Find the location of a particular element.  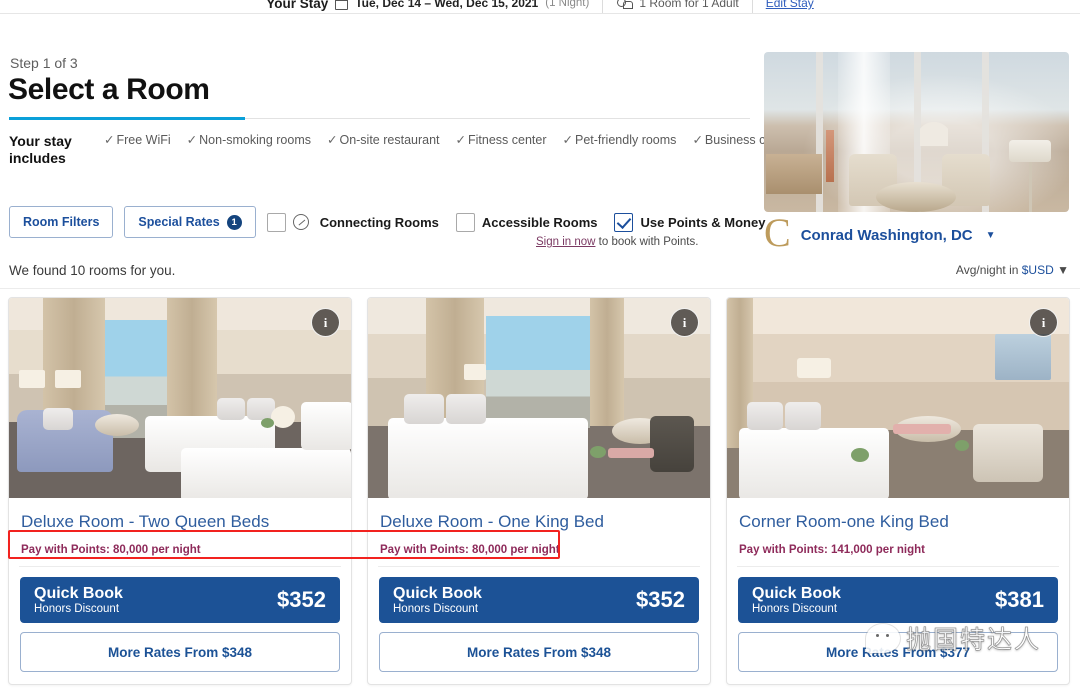

signin-hint: Sign in now to book with Points. is located at coordinates (617, 242).